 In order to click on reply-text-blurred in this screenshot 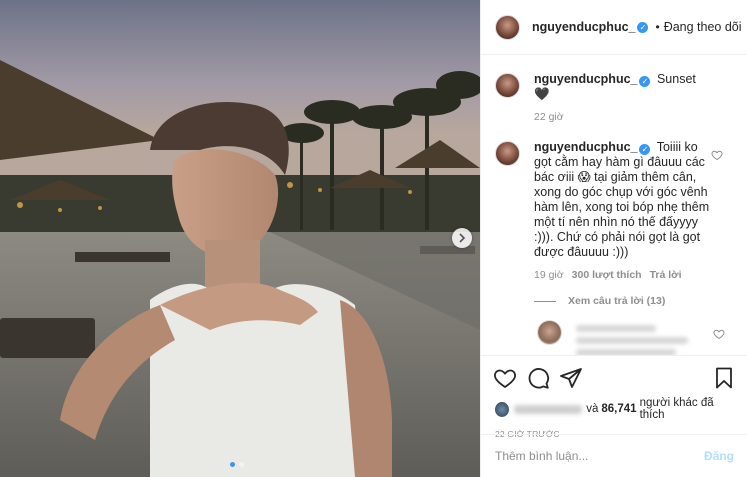, I will do `click(633, 337)`.